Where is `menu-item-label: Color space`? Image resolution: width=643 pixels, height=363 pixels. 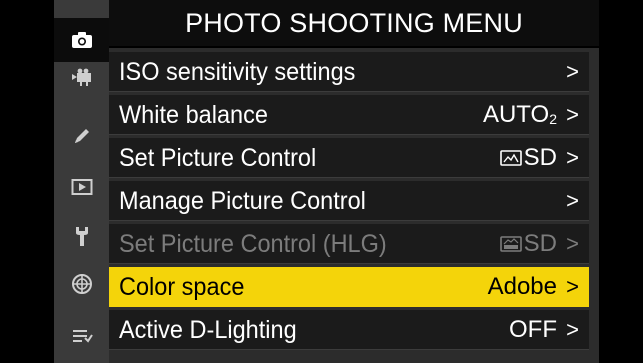 menu-item-label: Color space is located at coordinates (182, 287).